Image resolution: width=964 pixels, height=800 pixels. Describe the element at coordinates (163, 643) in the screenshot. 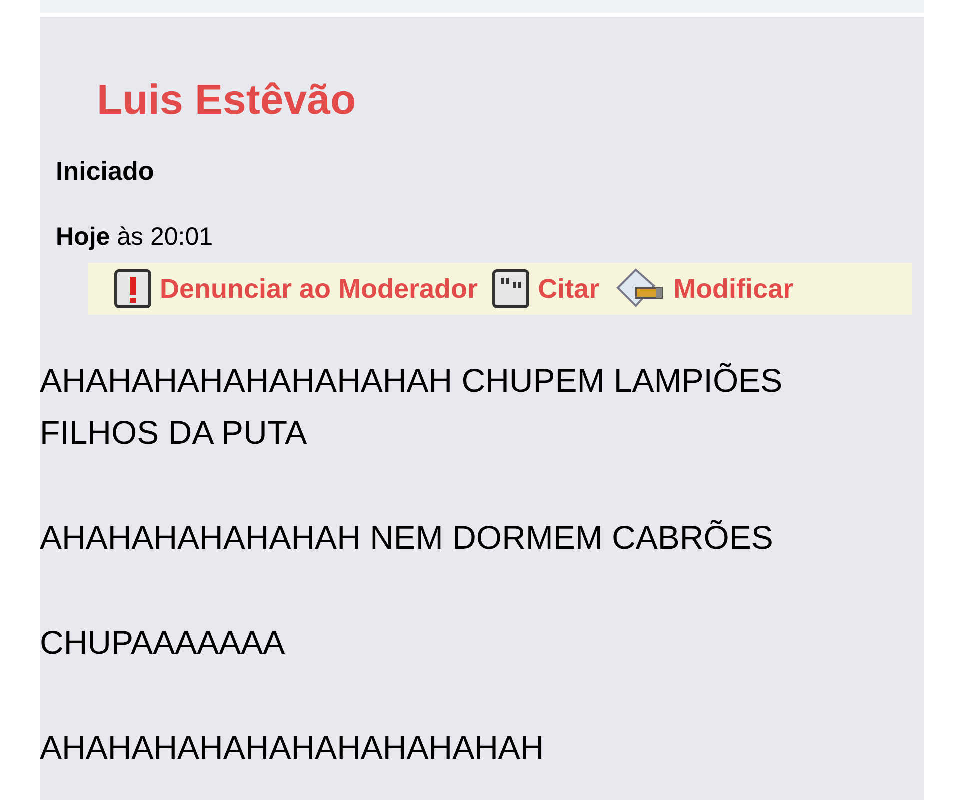

I see `post-text: CHUPAAAAAAA` at that location.